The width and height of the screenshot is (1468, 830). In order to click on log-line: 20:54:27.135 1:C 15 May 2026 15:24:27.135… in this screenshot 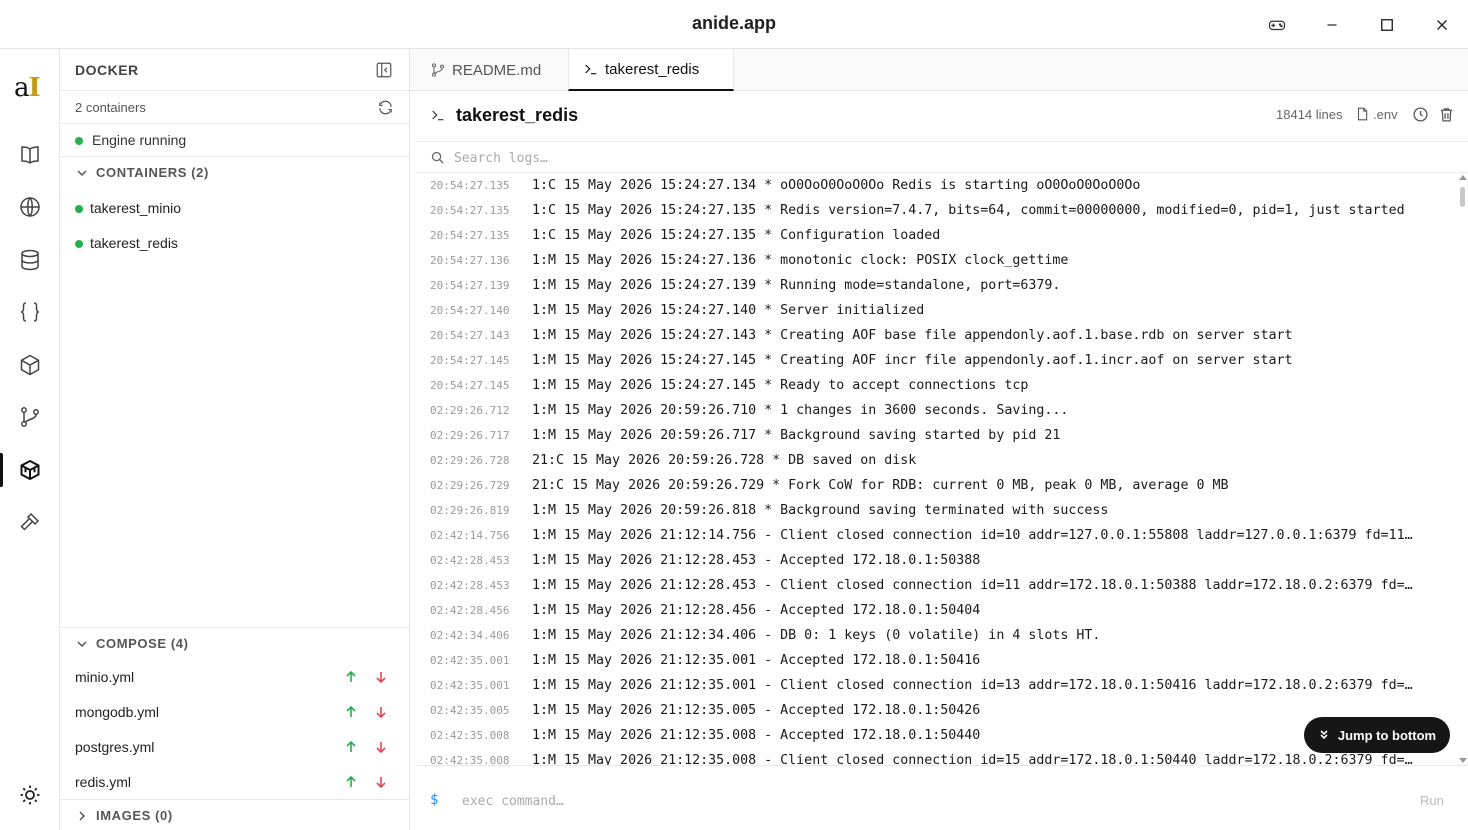, I will do `click(938, 235)`.